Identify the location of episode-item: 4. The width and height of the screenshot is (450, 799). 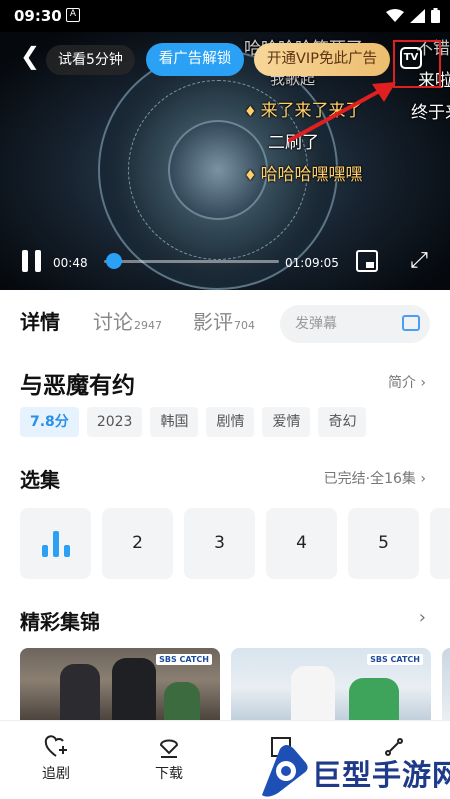
(301, 543).